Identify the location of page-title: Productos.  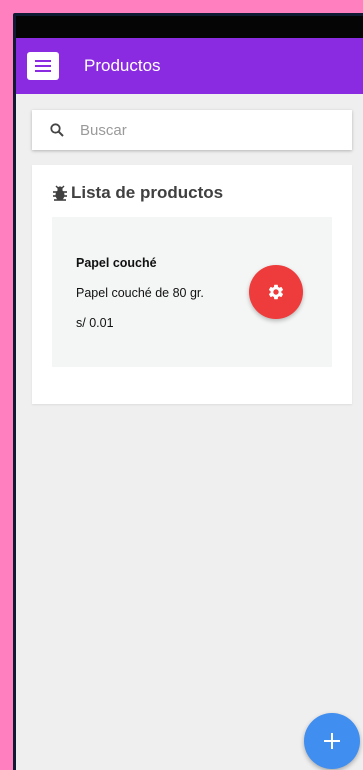
(122, 65).